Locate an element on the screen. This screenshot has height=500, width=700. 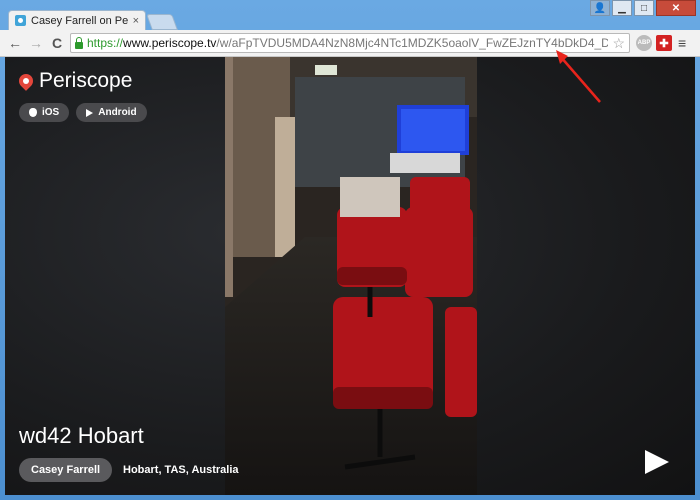
browser-tab: Casey Farrell on Periscope × is located at coordinates (77, 20).